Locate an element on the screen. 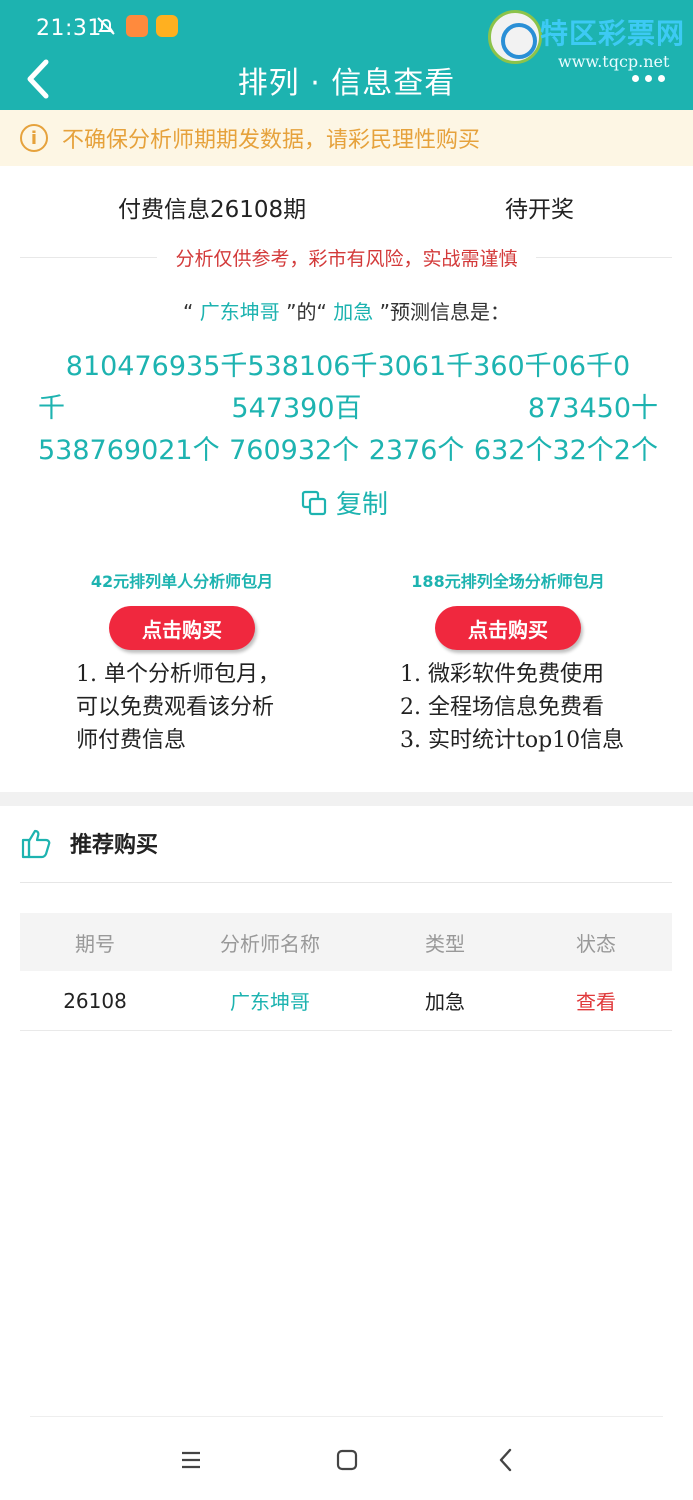 This screenshot has width=693, height=1500. plan-description: 1. 微彩软件免费使用 2. 全程场信息免费看 3. 实时统计top10信息 is located at coordinates (508, 707).